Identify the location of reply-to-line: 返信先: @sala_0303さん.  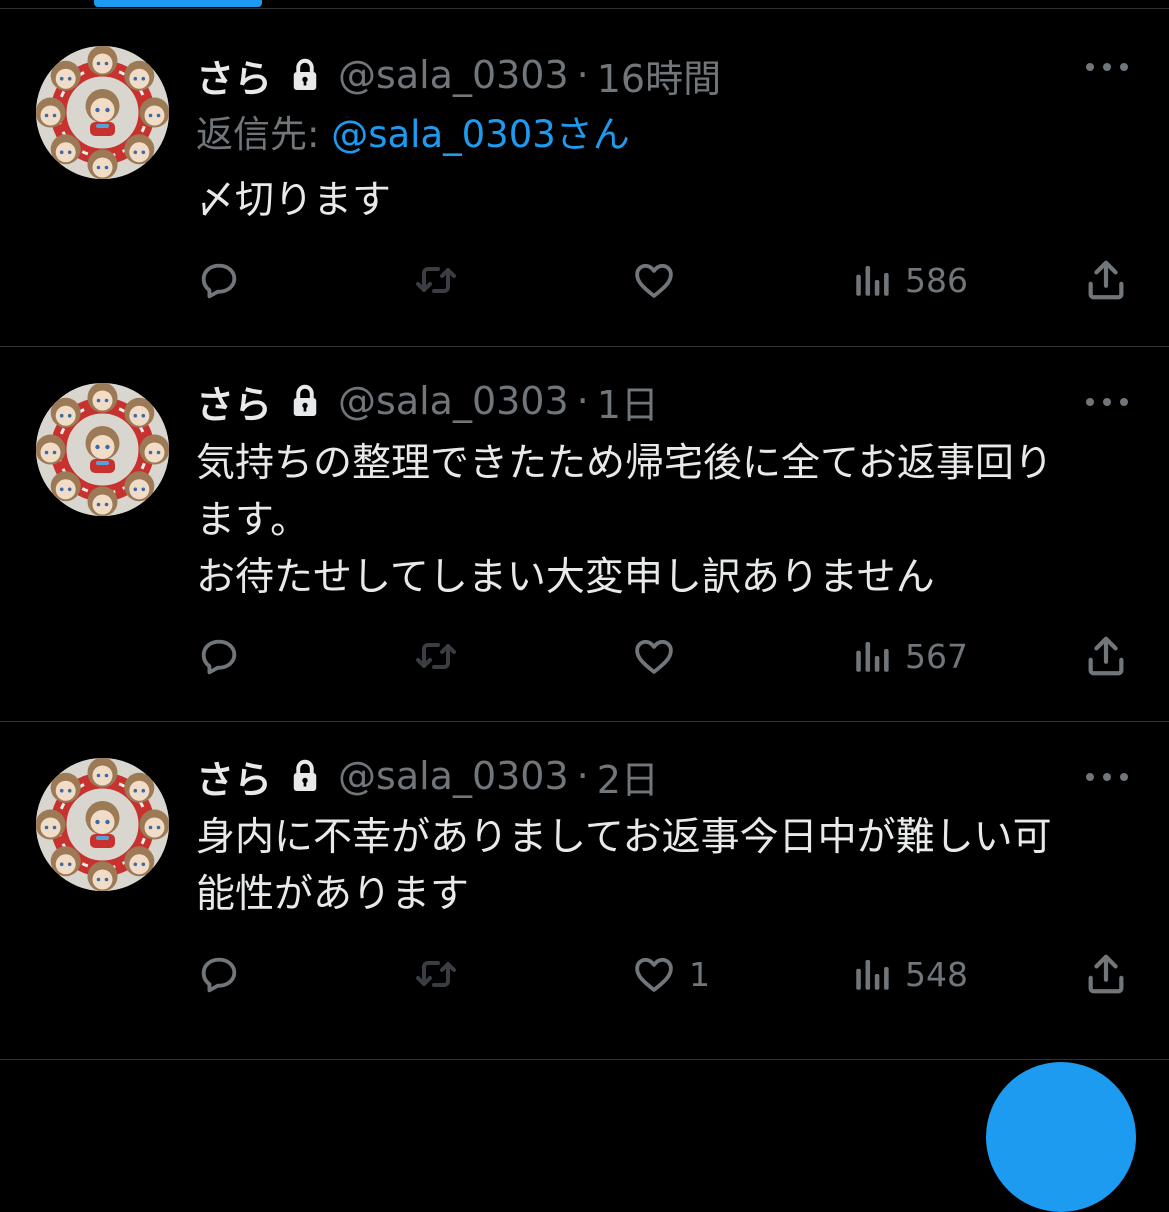
(413, 131).